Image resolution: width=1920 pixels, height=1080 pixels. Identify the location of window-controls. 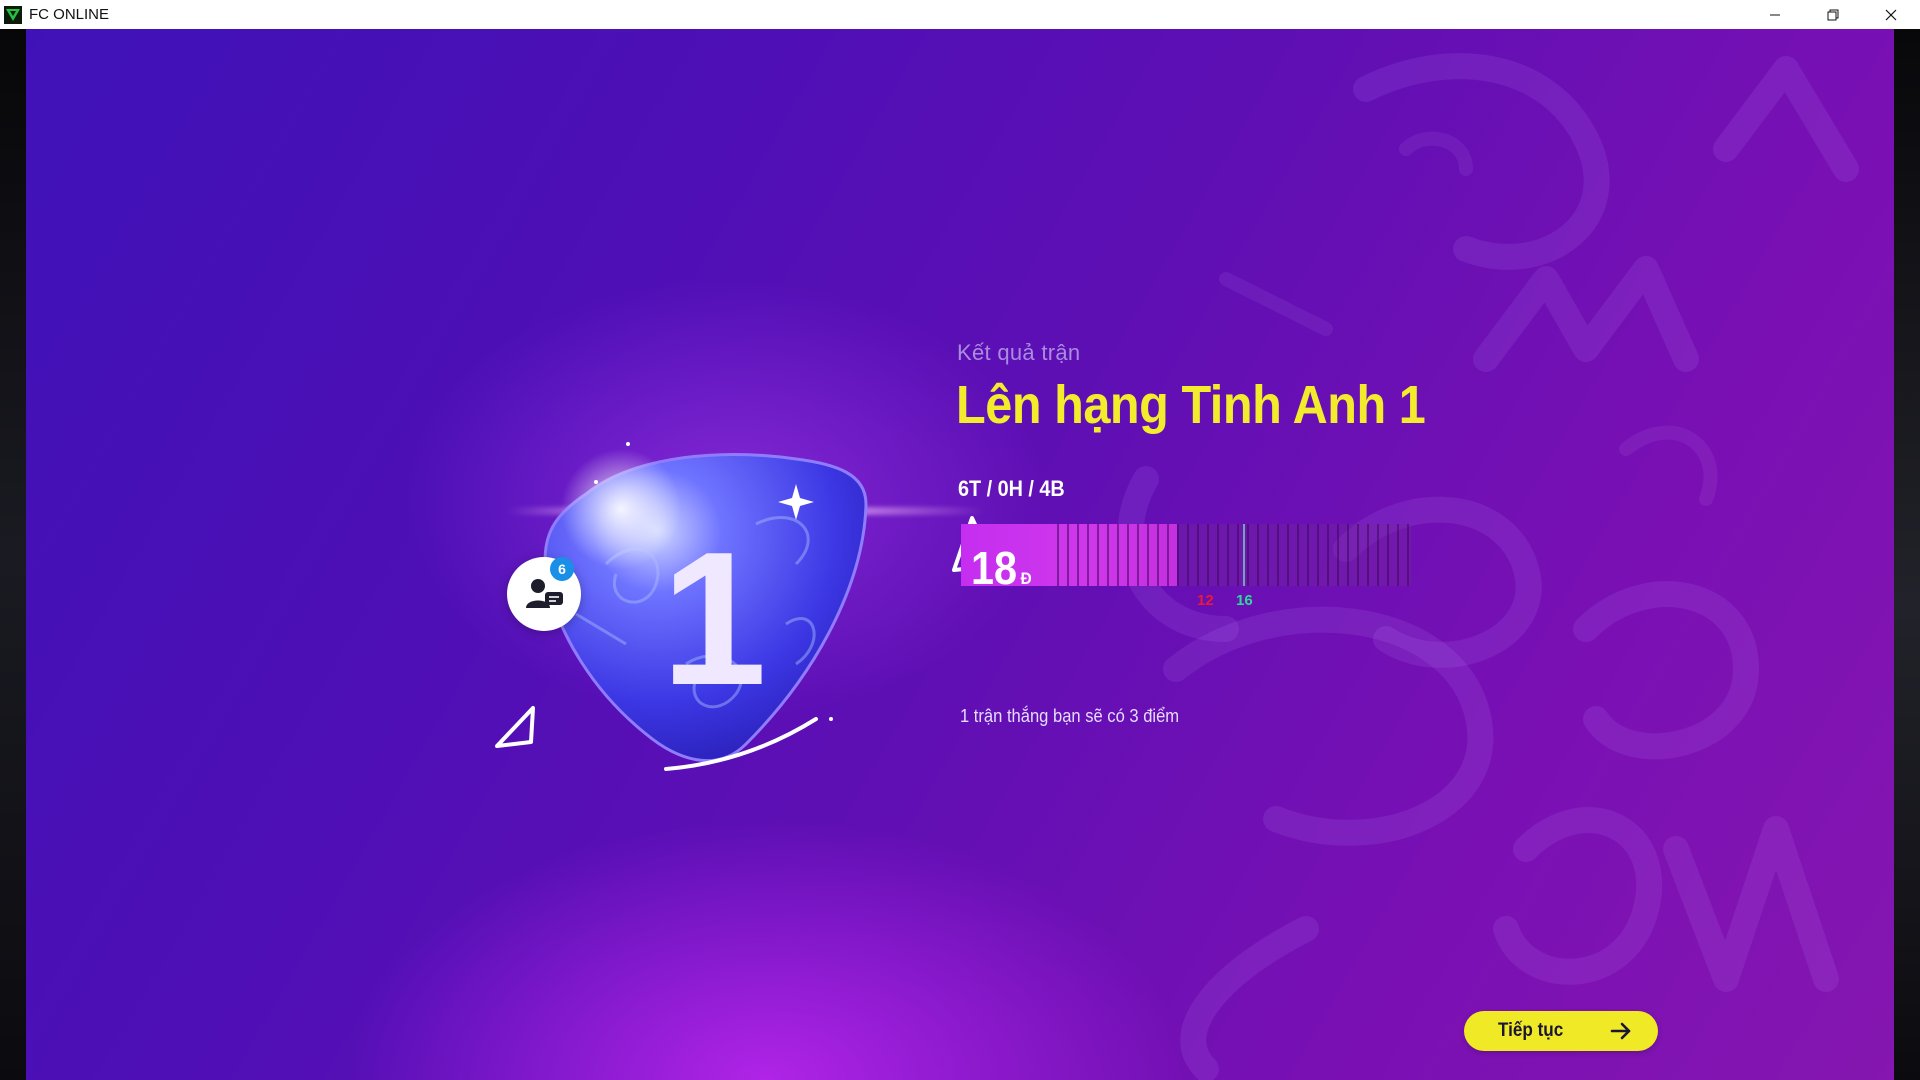
(1833, 14).